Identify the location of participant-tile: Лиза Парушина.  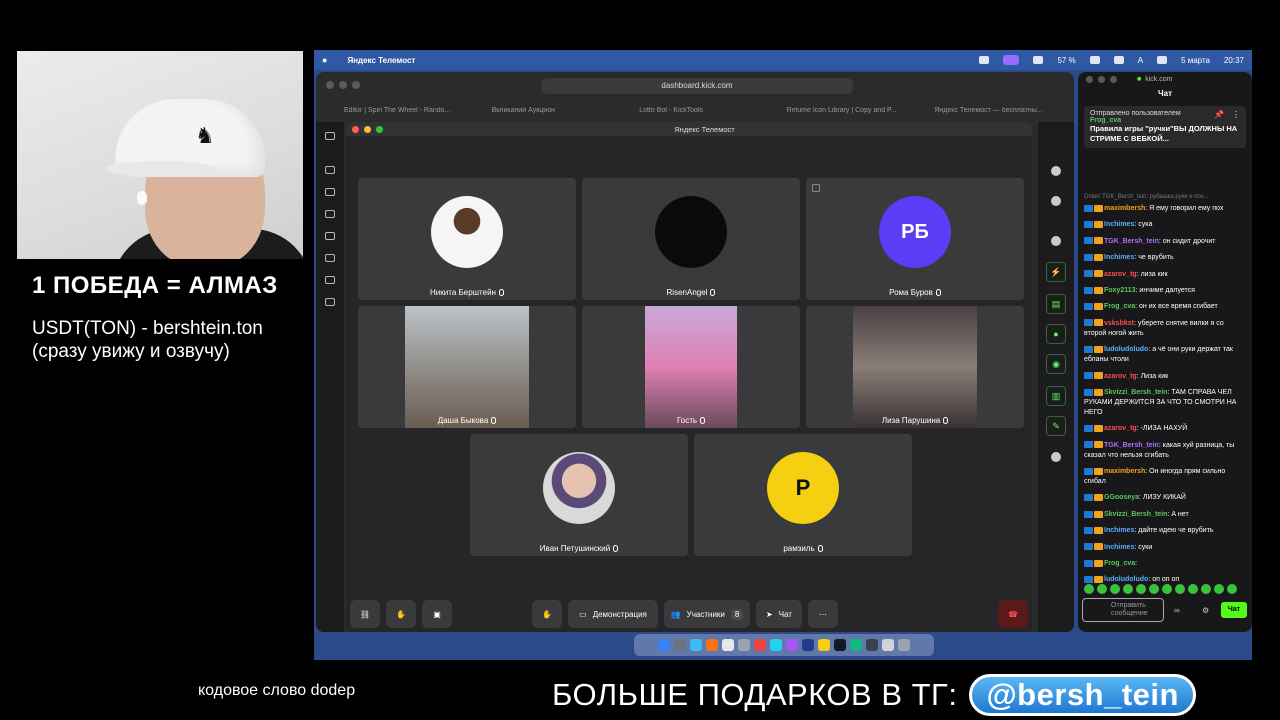
(915, 367).